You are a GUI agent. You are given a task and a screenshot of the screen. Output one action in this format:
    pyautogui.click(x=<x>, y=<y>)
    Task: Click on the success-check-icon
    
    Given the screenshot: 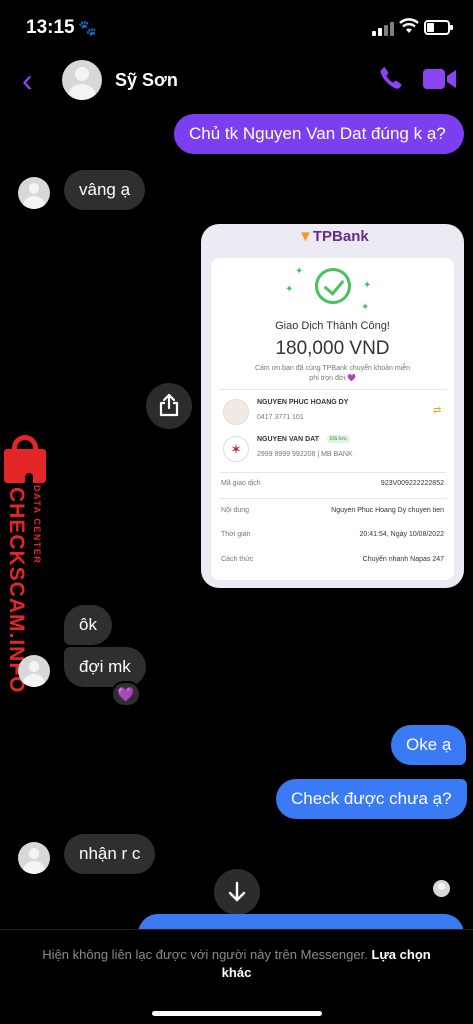 What is the action you would take?
    pyautogui.click(x=333, y=286)
    